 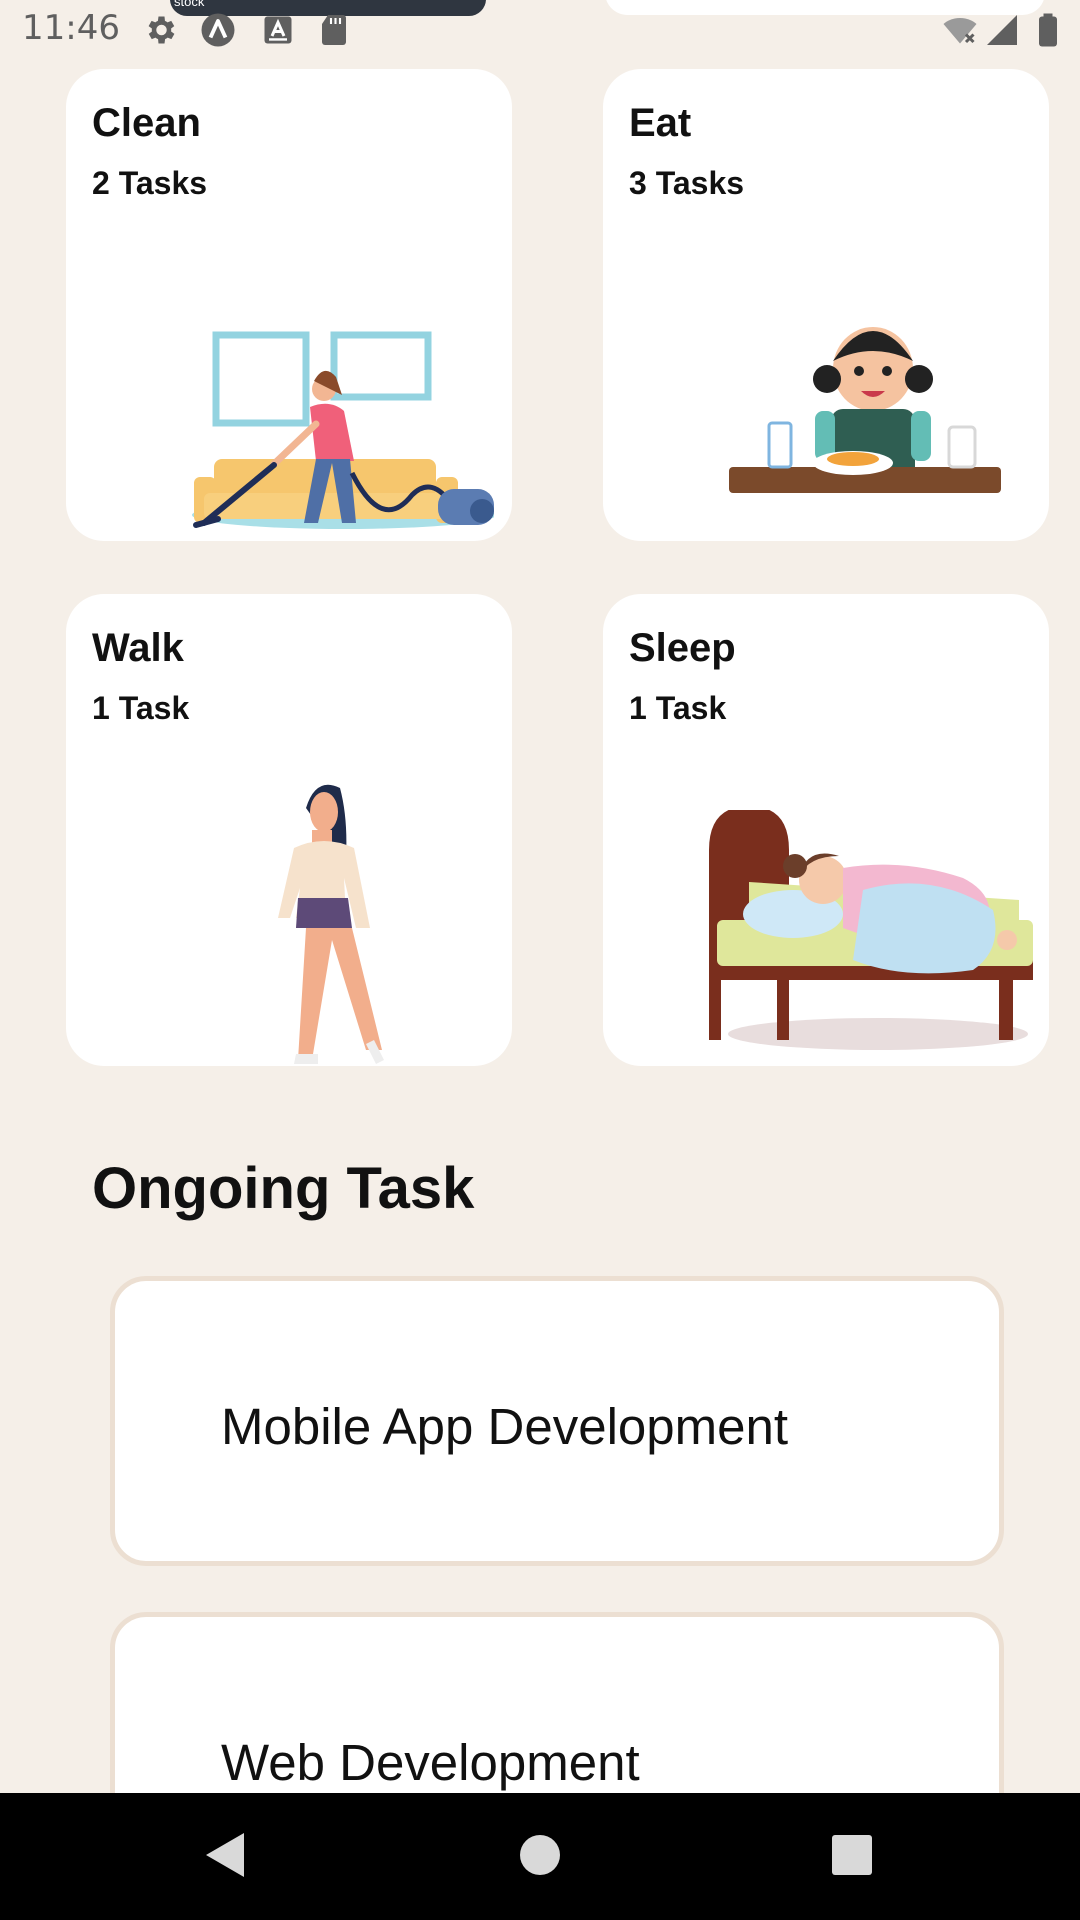 I want to click on category-title: Clean, so click(x=146, y=123).